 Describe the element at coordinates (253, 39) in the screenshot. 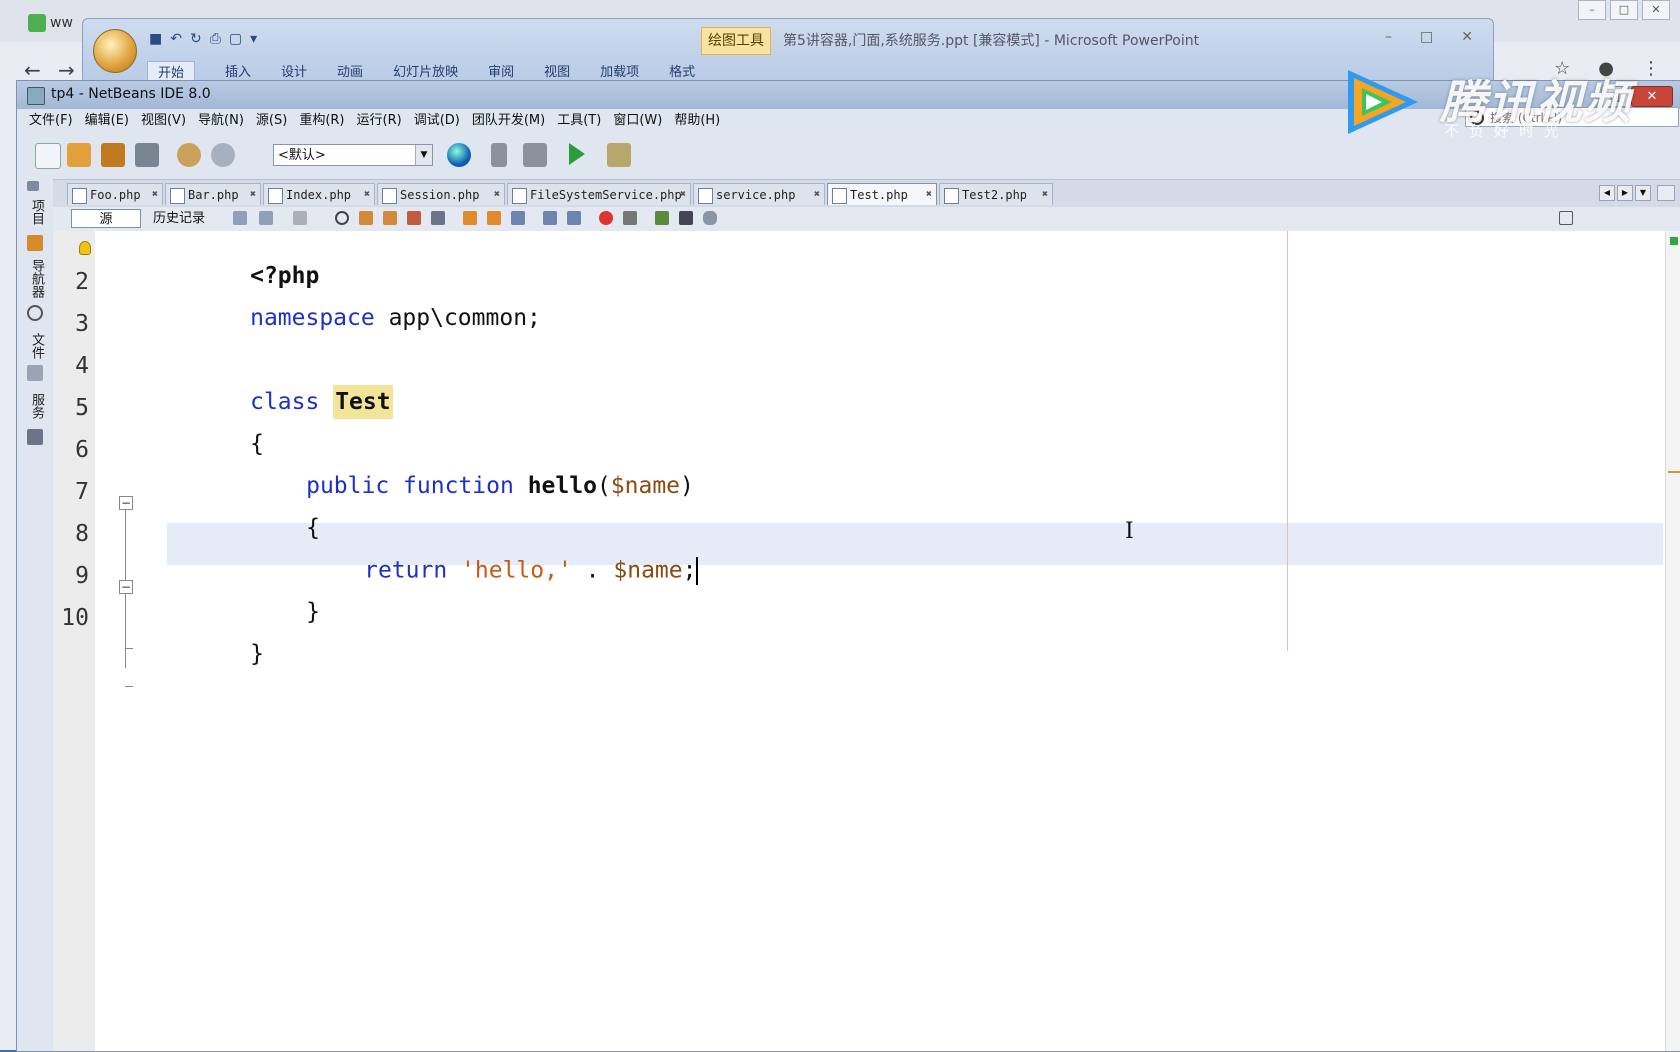

I see `qat-dropdown-icon: ▾` at that location.